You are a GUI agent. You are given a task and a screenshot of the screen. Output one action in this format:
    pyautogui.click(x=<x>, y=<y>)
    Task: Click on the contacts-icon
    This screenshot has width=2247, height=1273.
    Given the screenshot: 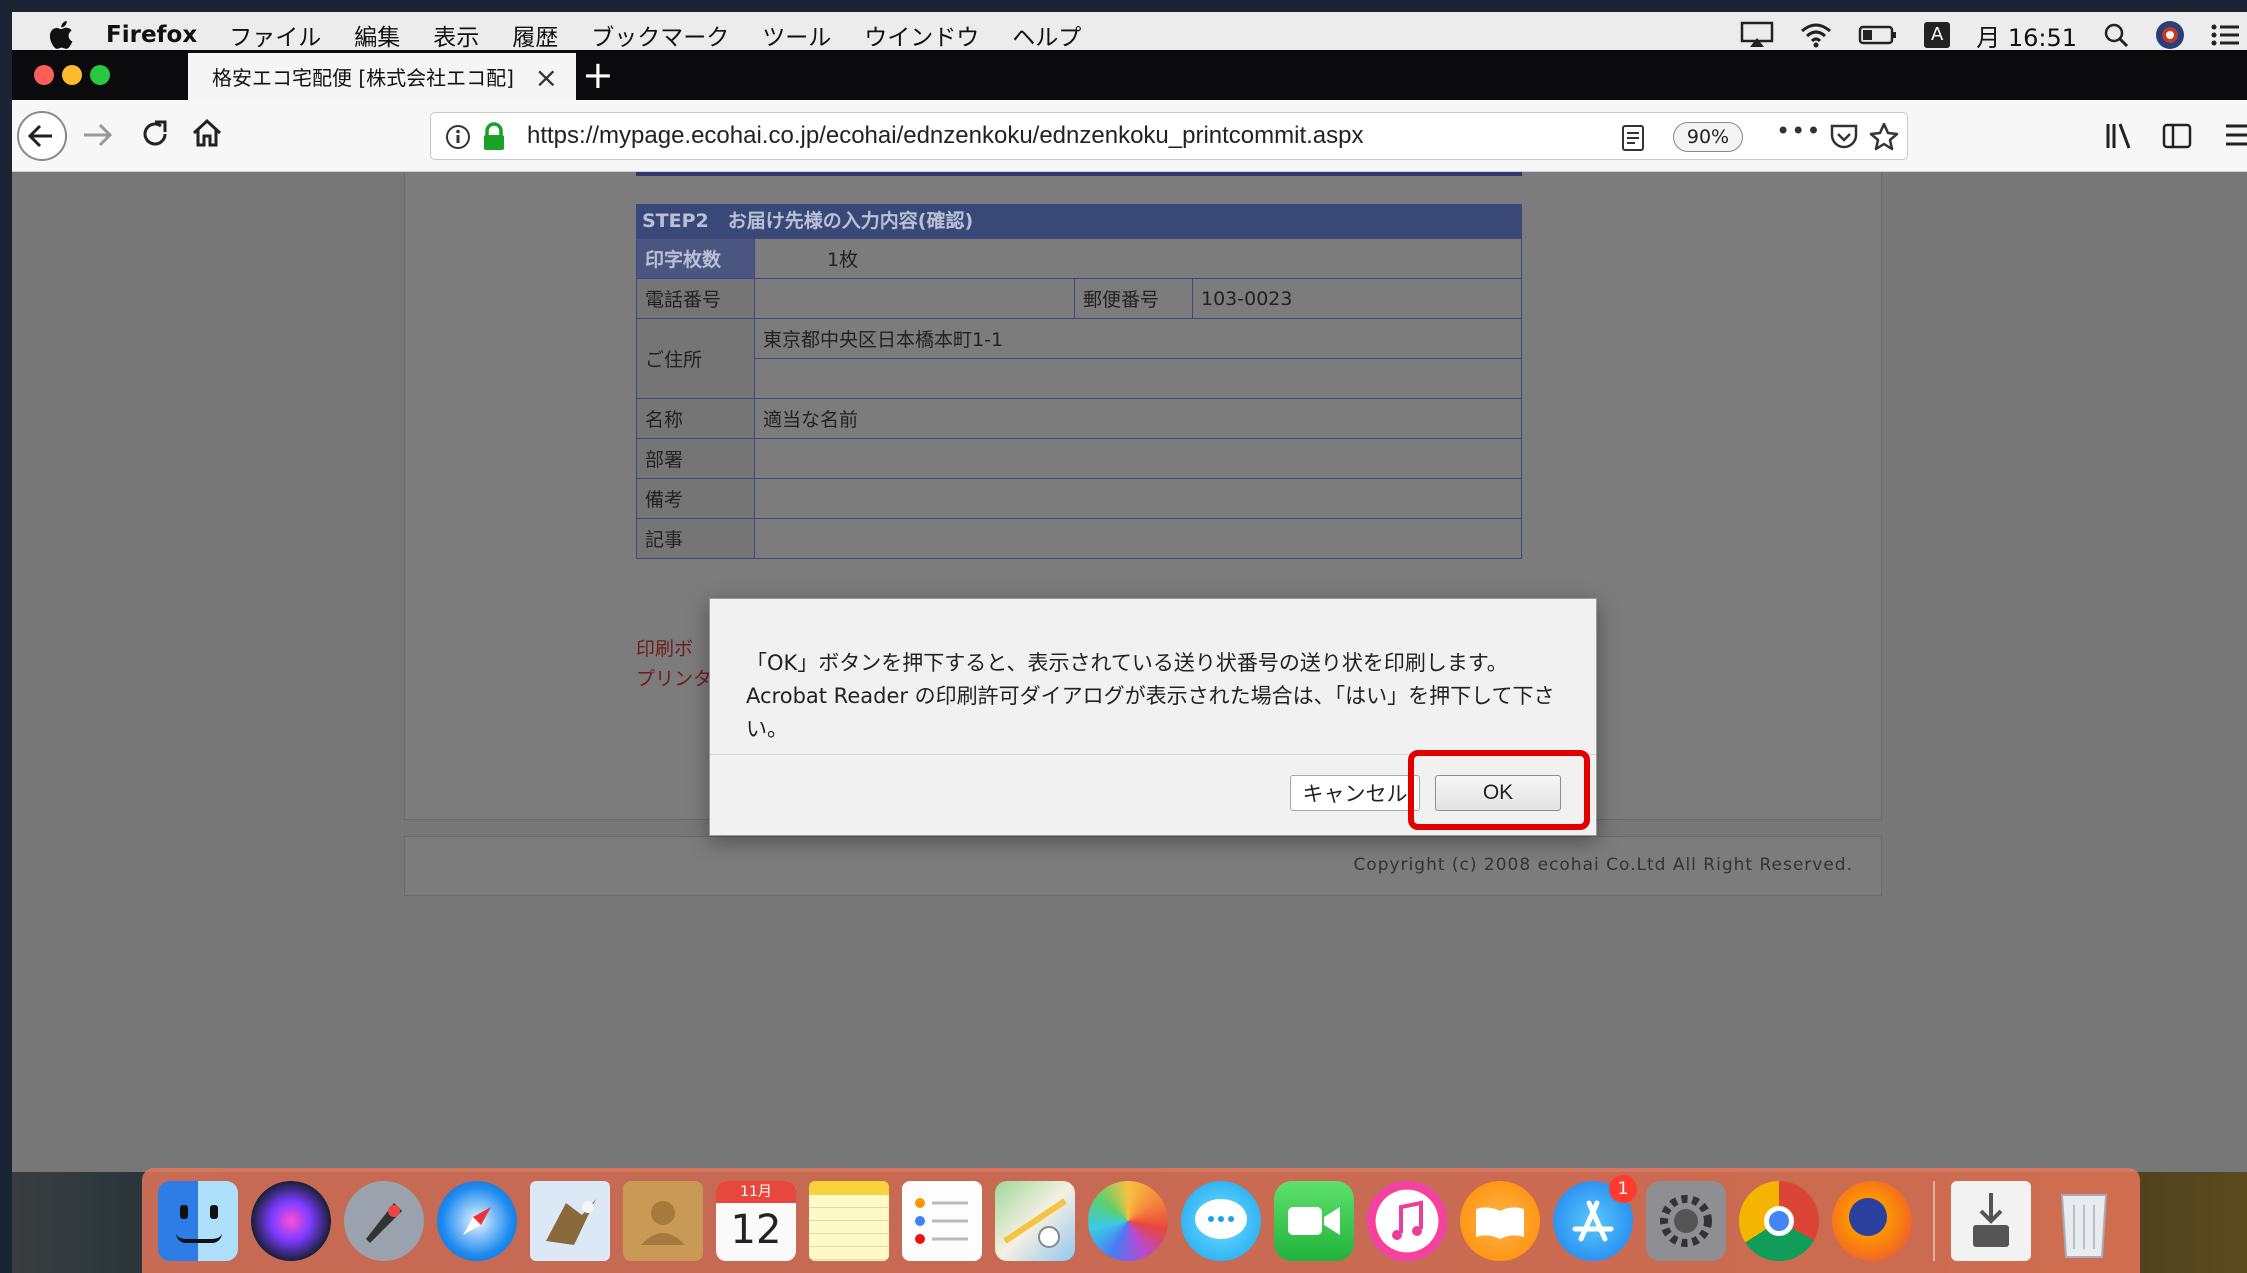 What is the action you would take?
    pyautogui.click(x=663, y=1220)
    